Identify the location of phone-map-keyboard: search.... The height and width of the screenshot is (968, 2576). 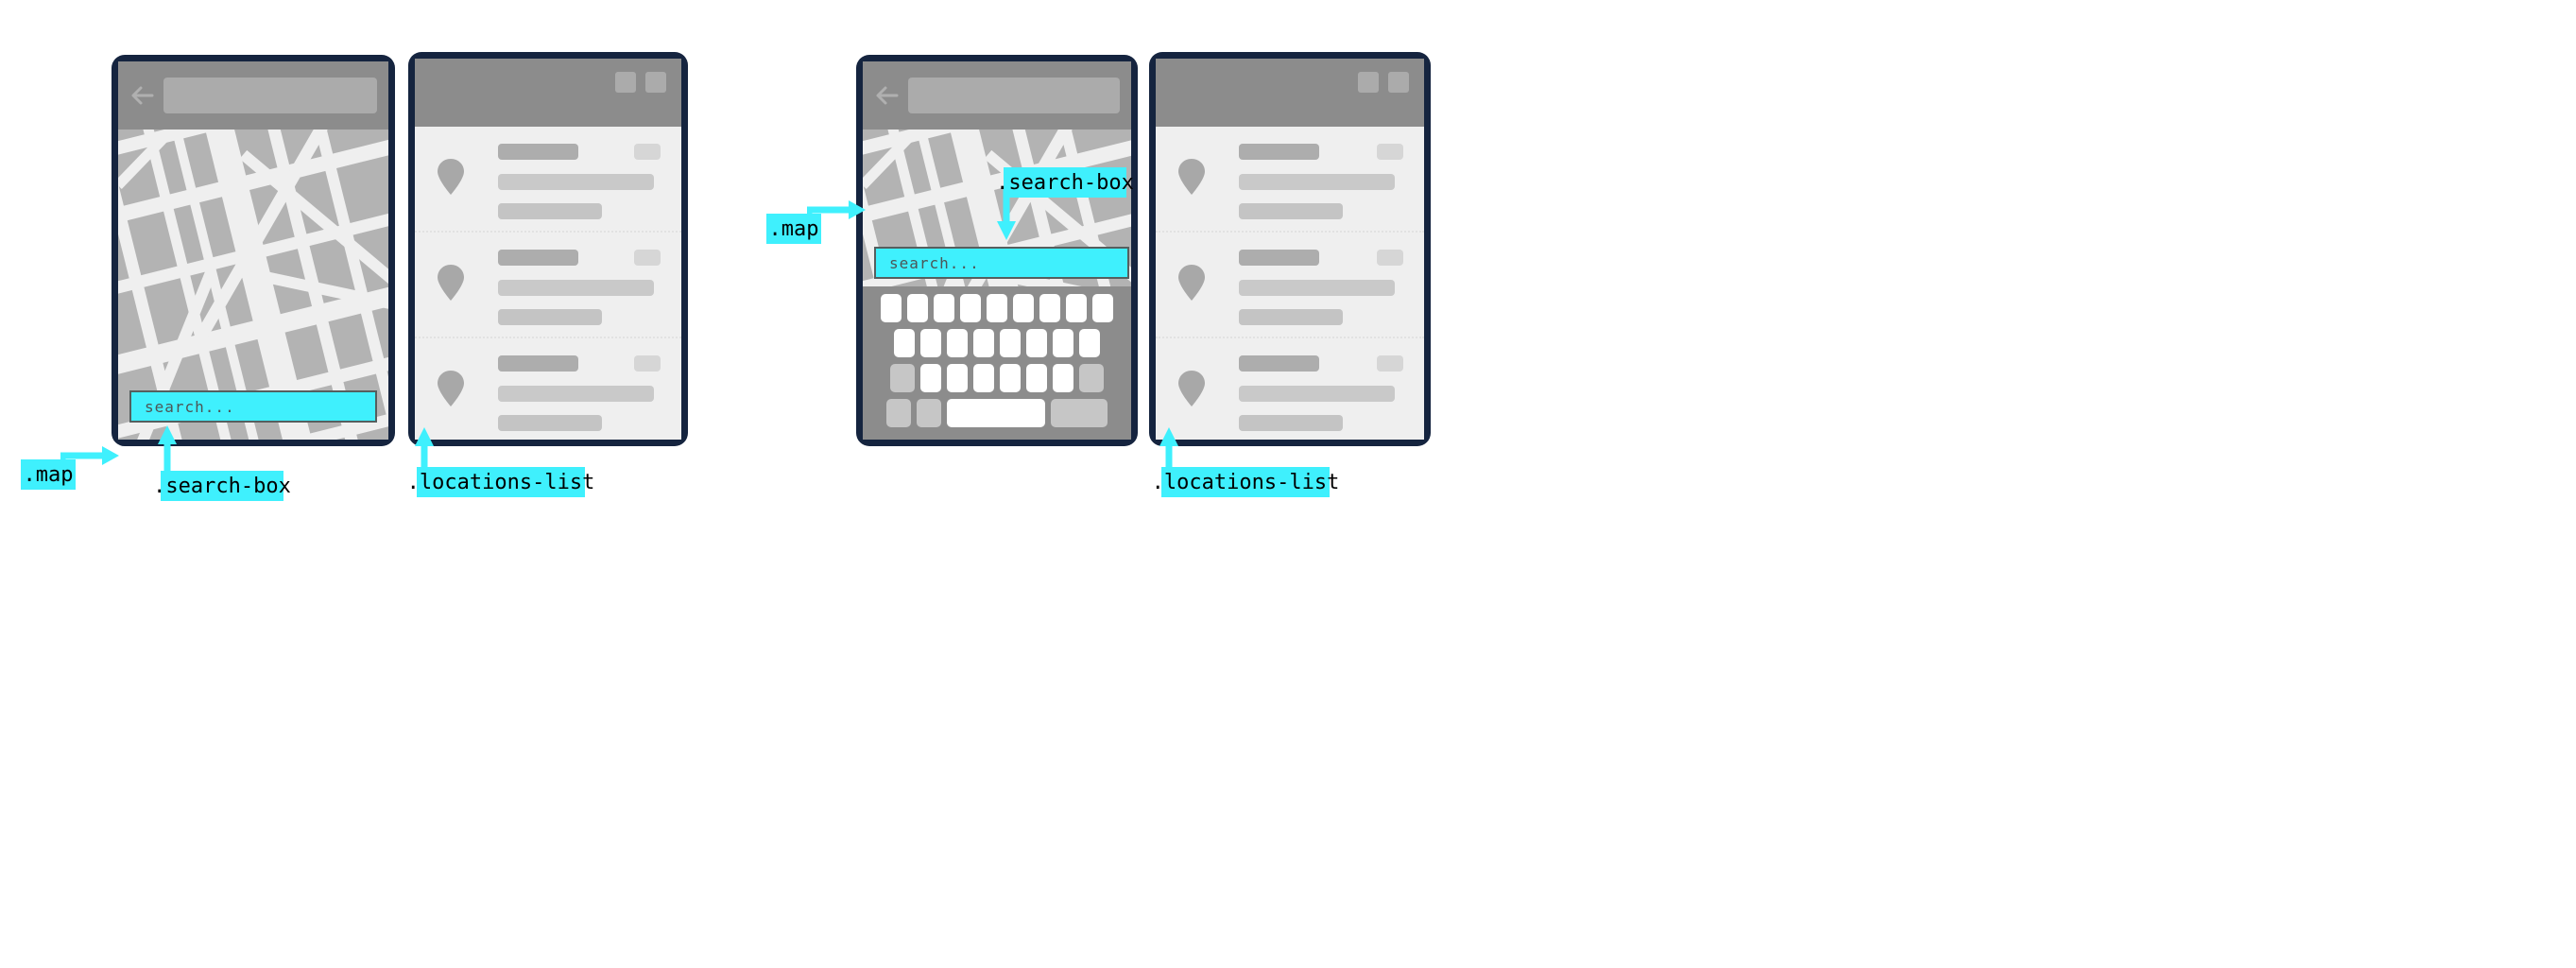
(997, 250).